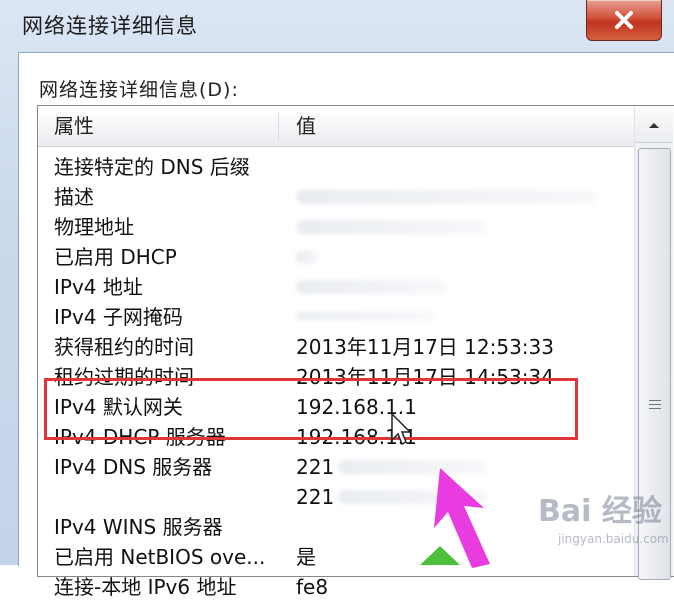  What do you see at coordinates (278, 127) in the screenshot?
I see `column-divider` at bounding box center [278, 127].